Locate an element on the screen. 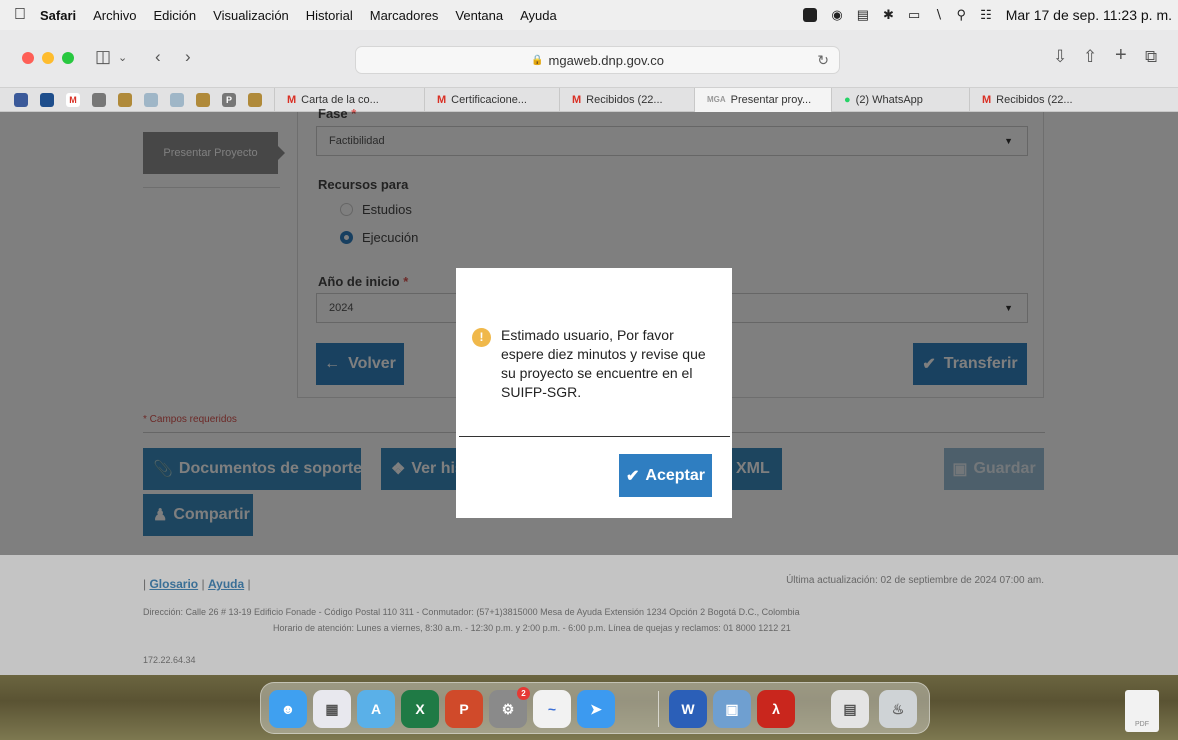 The image size is (1178, 740). menu-archivo: Archivo is located at coordinates (114, 15).